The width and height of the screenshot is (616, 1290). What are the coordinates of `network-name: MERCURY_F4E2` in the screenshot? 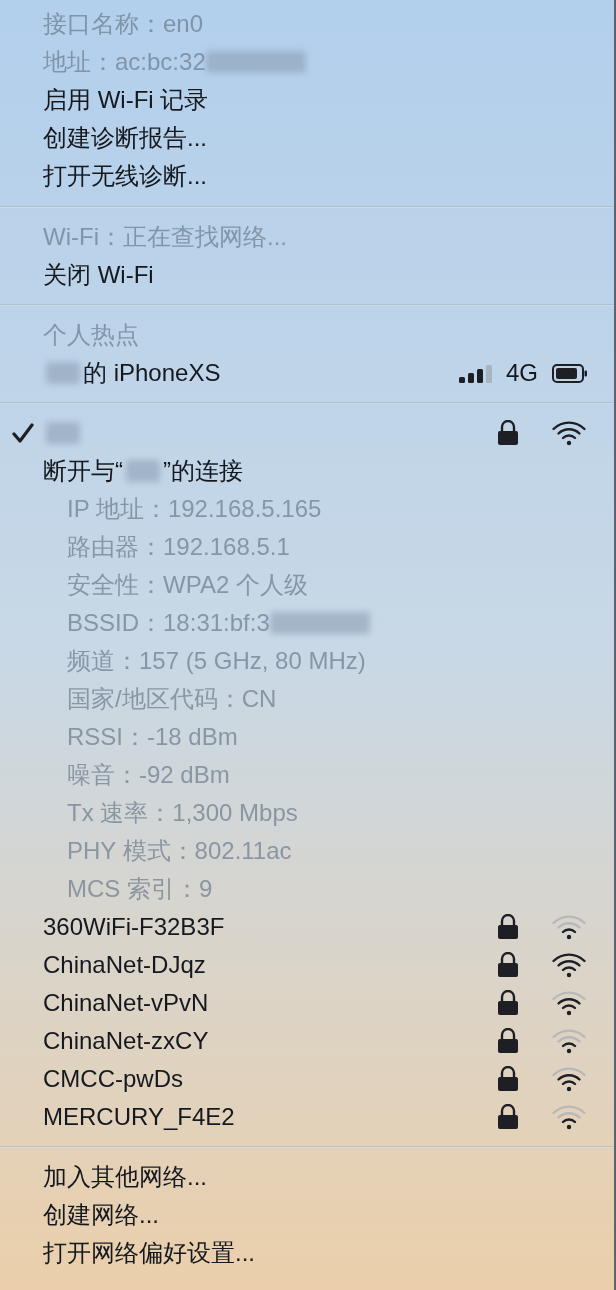 It's located at (139, 1117).